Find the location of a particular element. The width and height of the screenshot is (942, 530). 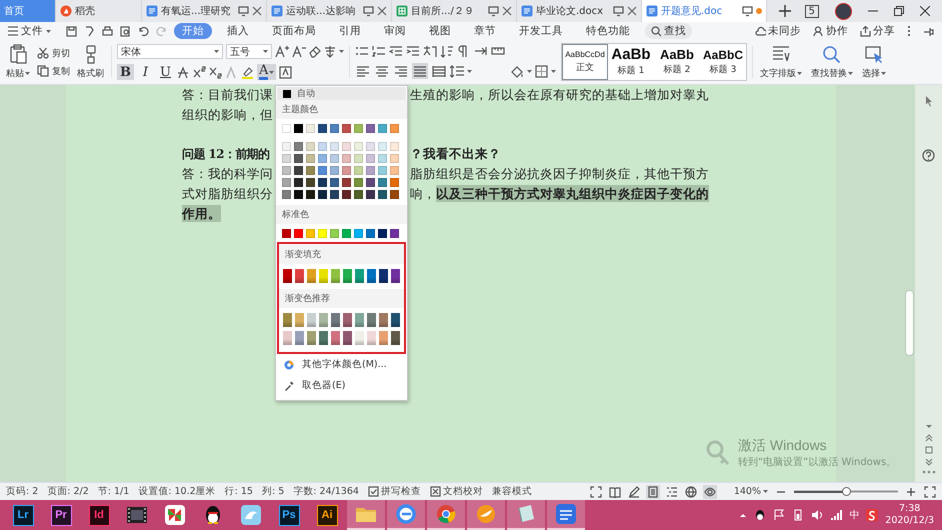

input-method-indicator: 中 is located at coordinates (854, 515).